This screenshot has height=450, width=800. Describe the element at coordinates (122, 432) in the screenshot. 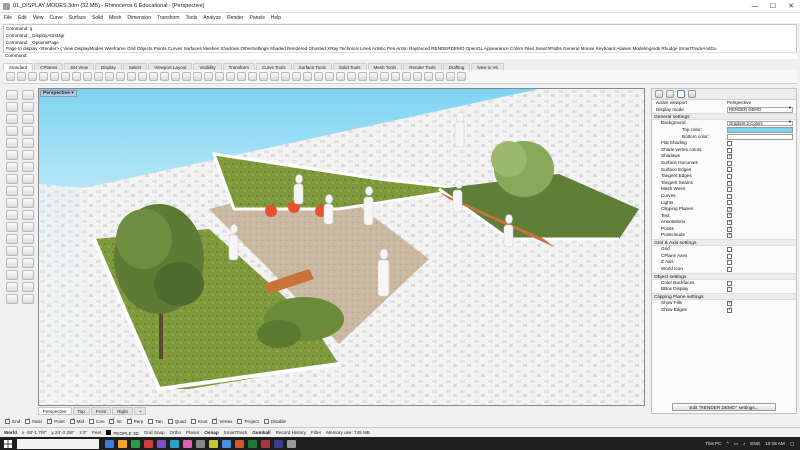

I see `current-layer: PEOPLE 3D` at that location.